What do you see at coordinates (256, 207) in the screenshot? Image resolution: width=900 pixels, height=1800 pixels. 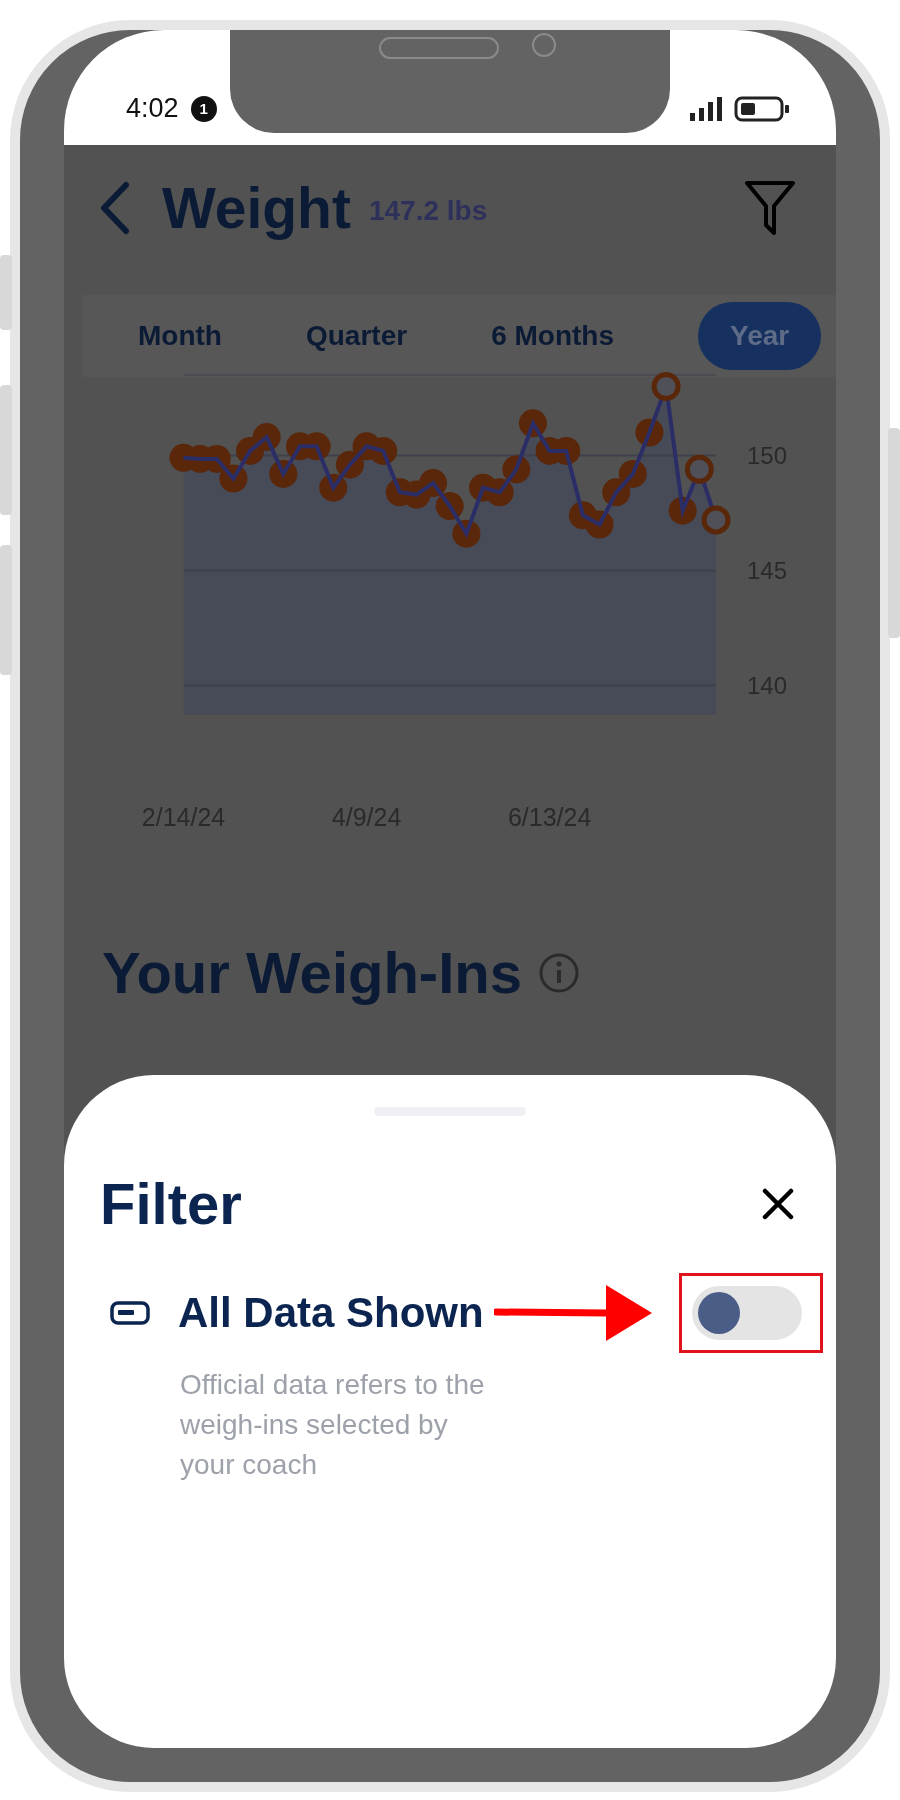 I see `page-title: Weight` at bounding box center [256, 207].